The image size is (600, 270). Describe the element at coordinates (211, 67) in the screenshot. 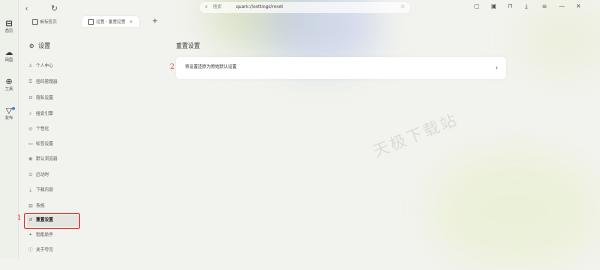

I see `reset-option-label: 将设置还原为原始默认设置` at that location.